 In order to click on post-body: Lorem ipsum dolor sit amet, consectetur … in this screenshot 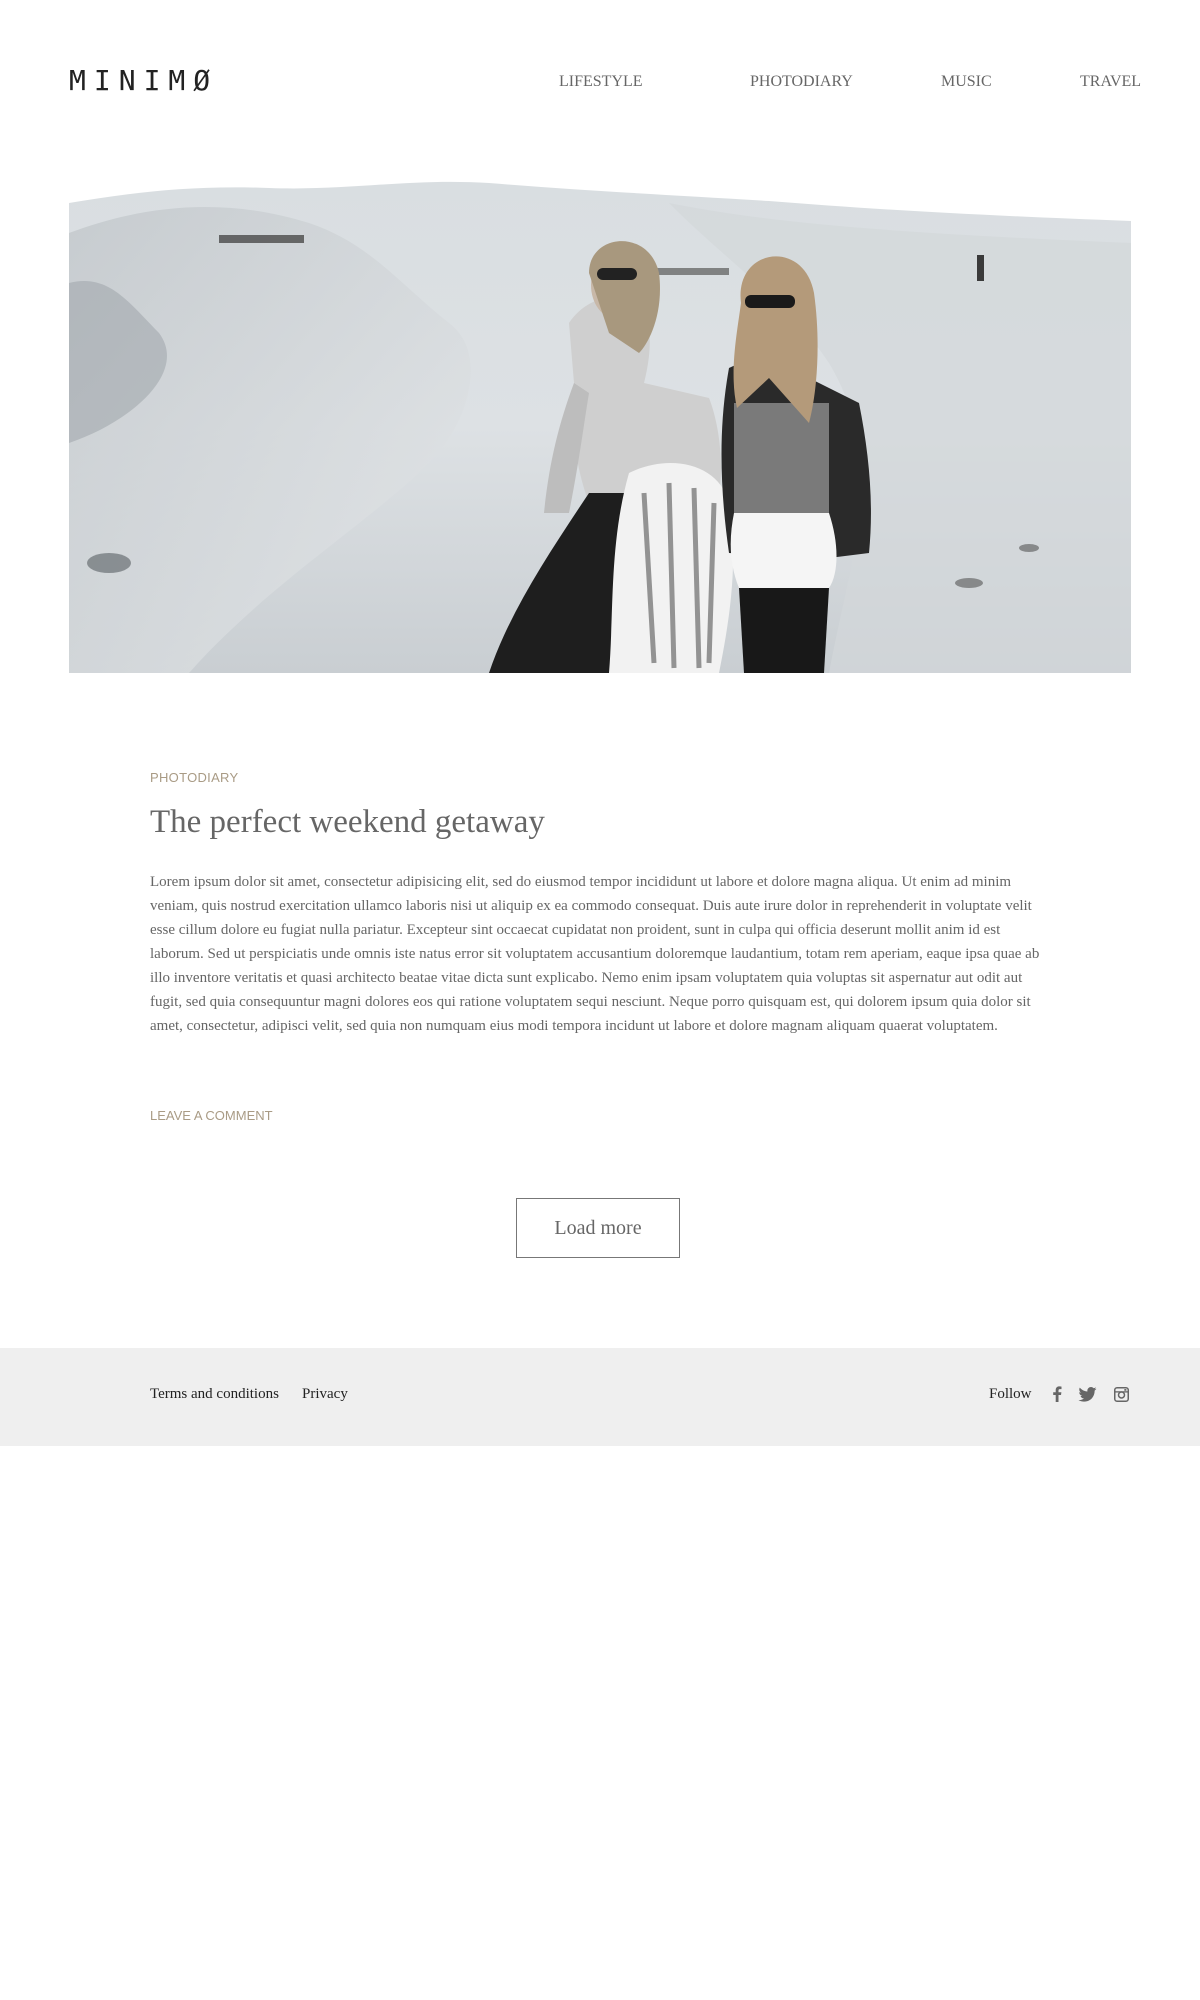, I will do `click(595, 954)`.